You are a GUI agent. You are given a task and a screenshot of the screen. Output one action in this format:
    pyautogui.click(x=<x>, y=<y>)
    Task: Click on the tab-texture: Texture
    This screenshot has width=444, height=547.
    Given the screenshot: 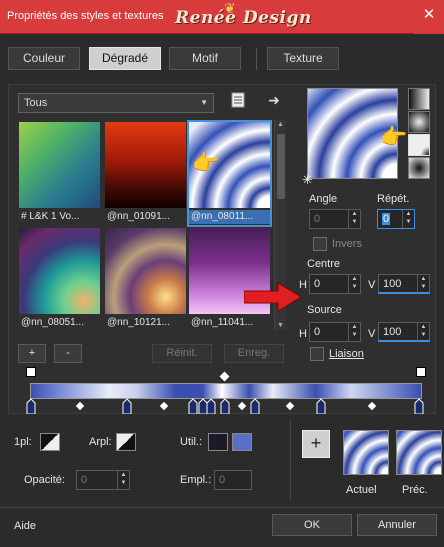 What is the action you would take?
    pyautogui.click(x=303, y=58)
    